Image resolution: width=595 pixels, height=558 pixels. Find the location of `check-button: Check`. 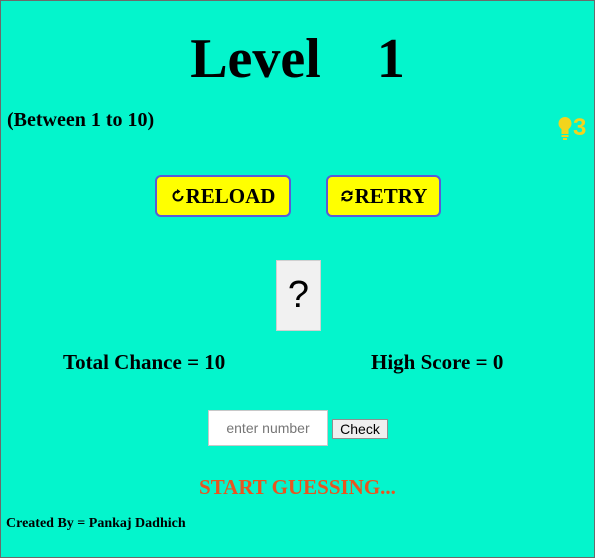

check-button: Check is located at coordinates (360, 429).